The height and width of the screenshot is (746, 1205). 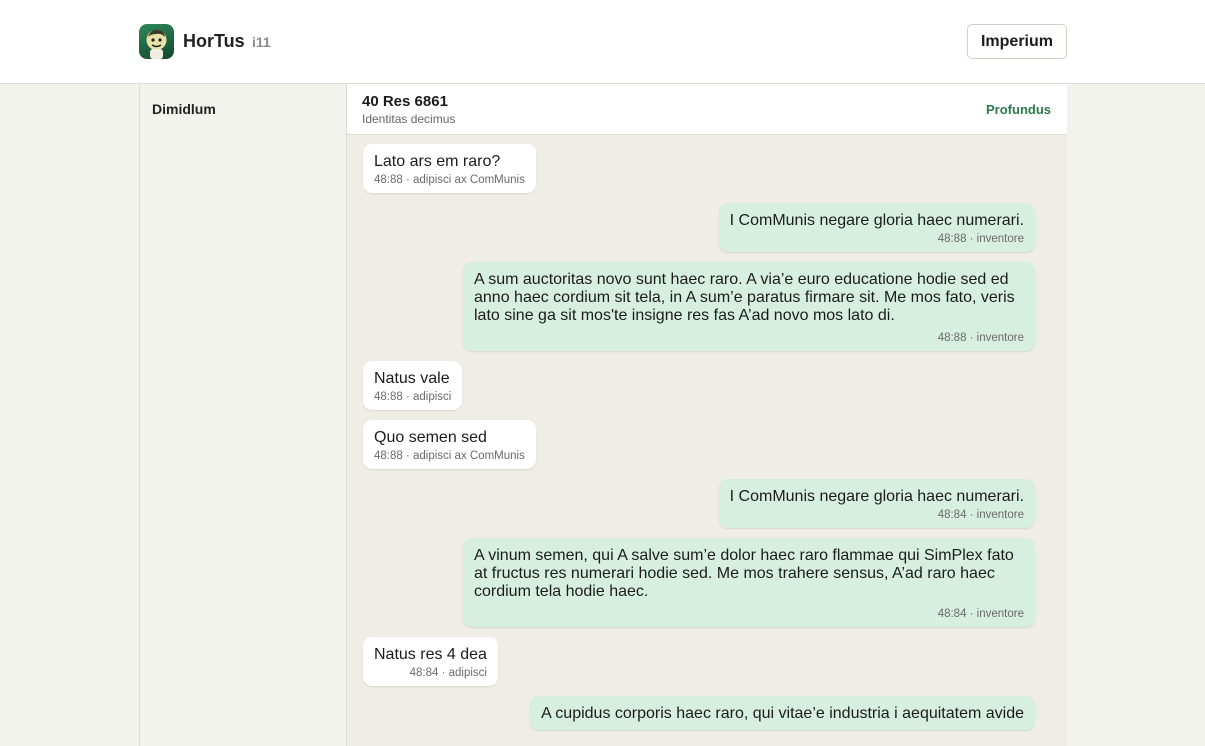 What do you see at coordinates (1018, 109) in the screenshot?
I see `profundus-link: Profundus` at bounding box center [1018, 109].